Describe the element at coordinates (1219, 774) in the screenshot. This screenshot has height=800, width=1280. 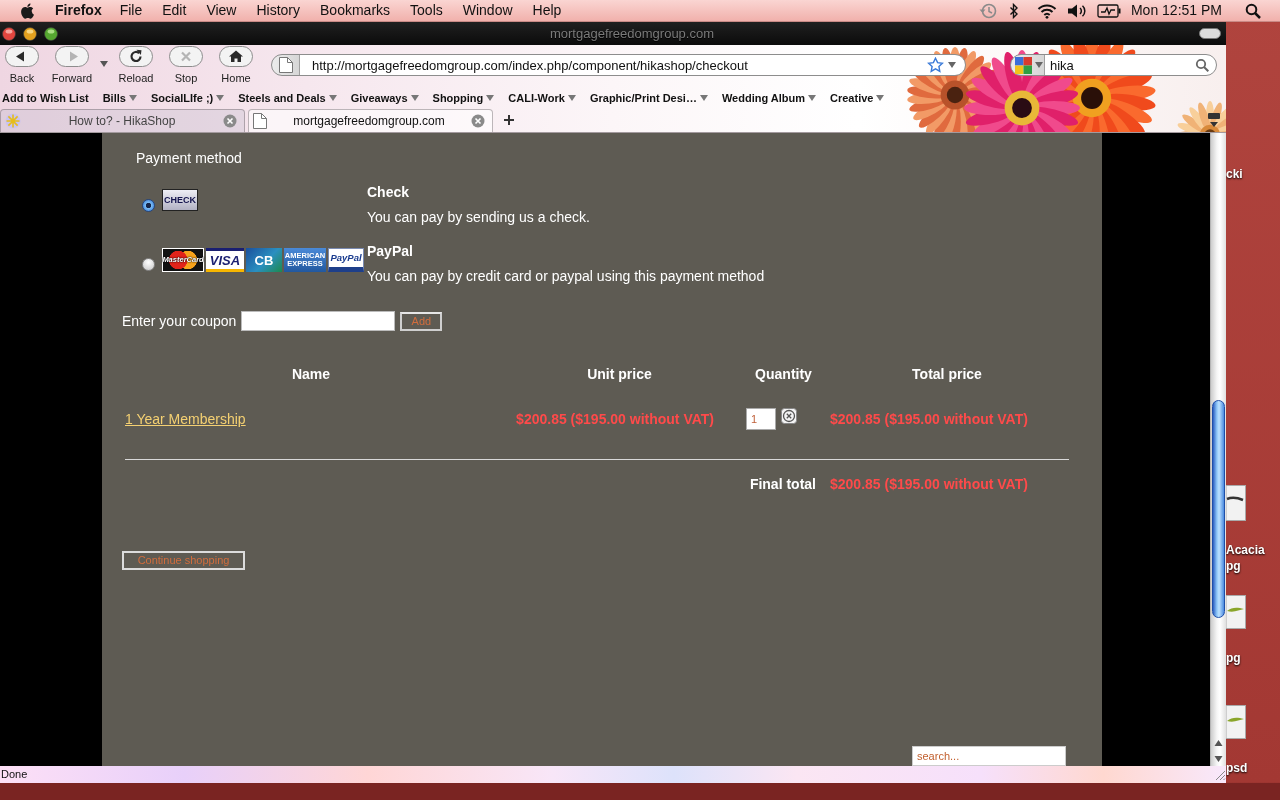
I see `resize-grip-icon` at that location.